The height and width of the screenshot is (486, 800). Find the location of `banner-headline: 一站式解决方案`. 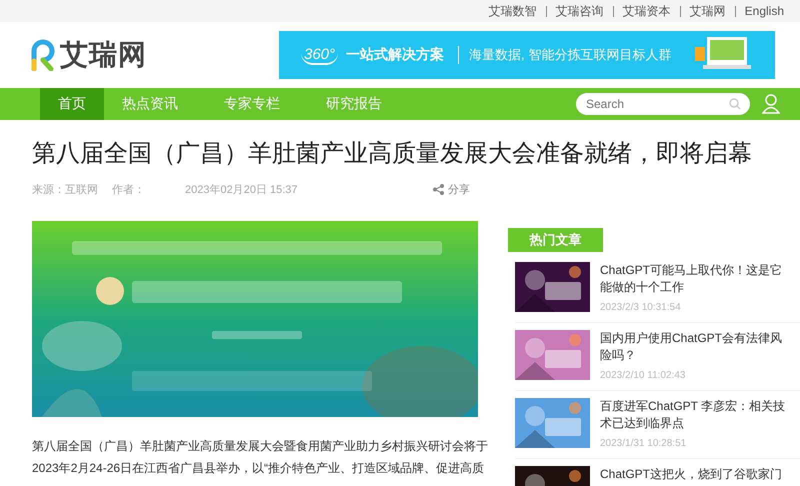

banner-headline: 一站式解决方案 is located at coordinates (395, 55).